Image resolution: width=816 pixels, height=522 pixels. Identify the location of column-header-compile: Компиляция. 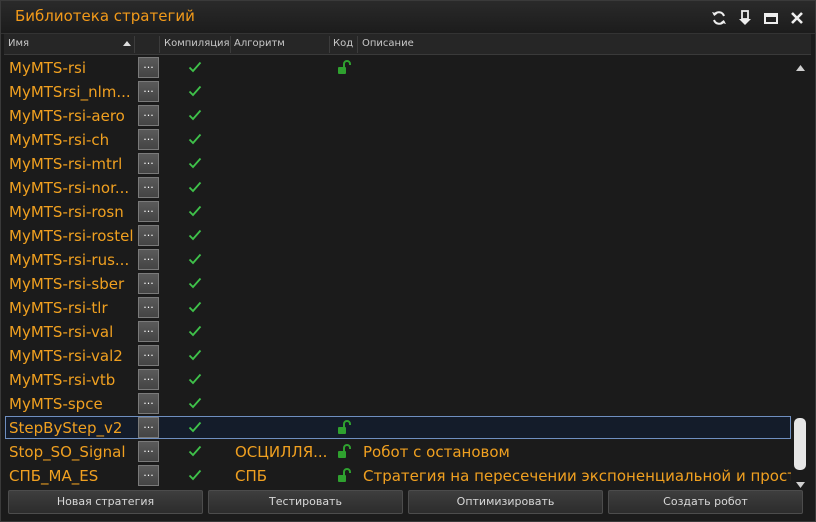
(197, 43).